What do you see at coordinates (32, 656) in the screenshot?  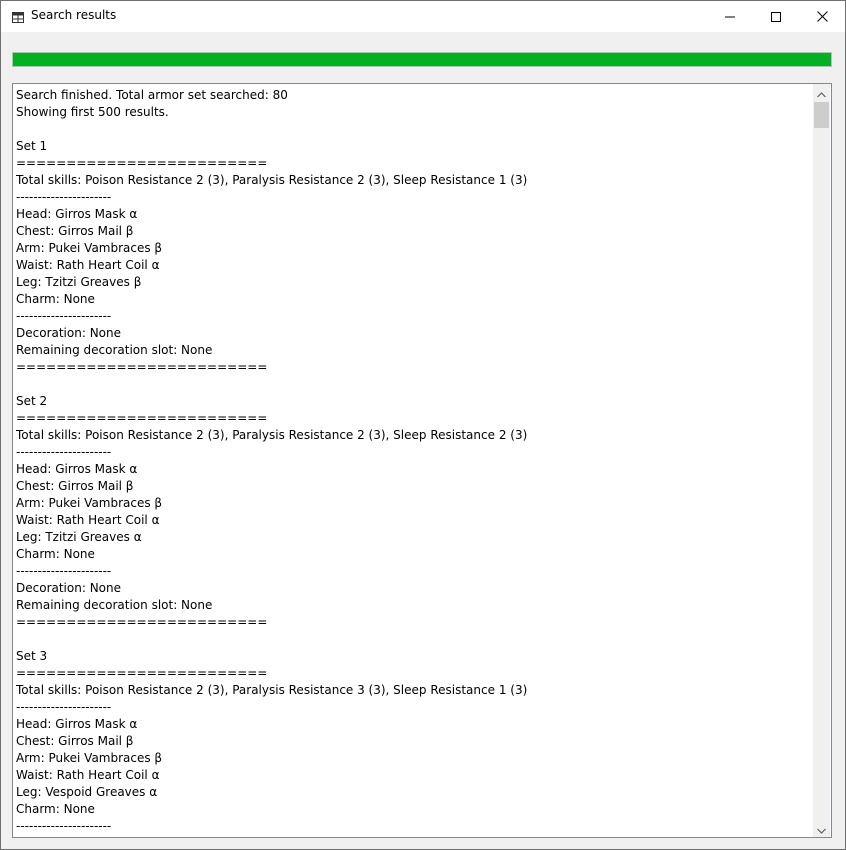 I see `result-line: Set 3` at bounding box center [32, 656].